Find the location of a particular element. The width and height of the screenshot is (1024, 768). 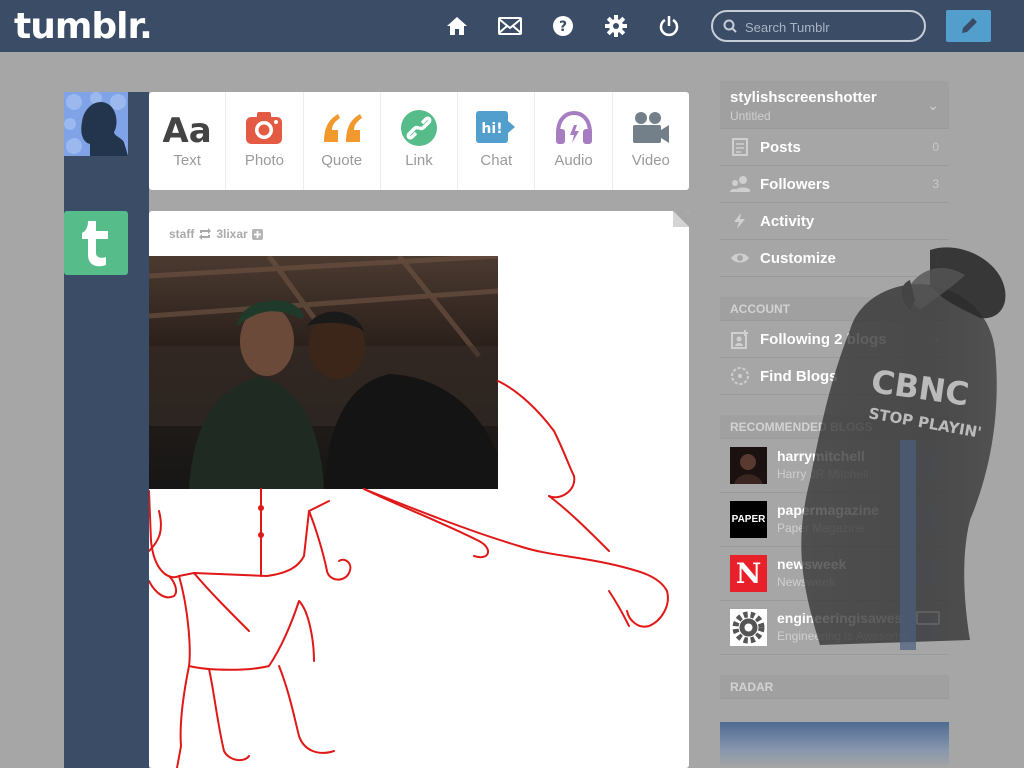

blog-avatar: PAPER is located at coordinates (748, 519).